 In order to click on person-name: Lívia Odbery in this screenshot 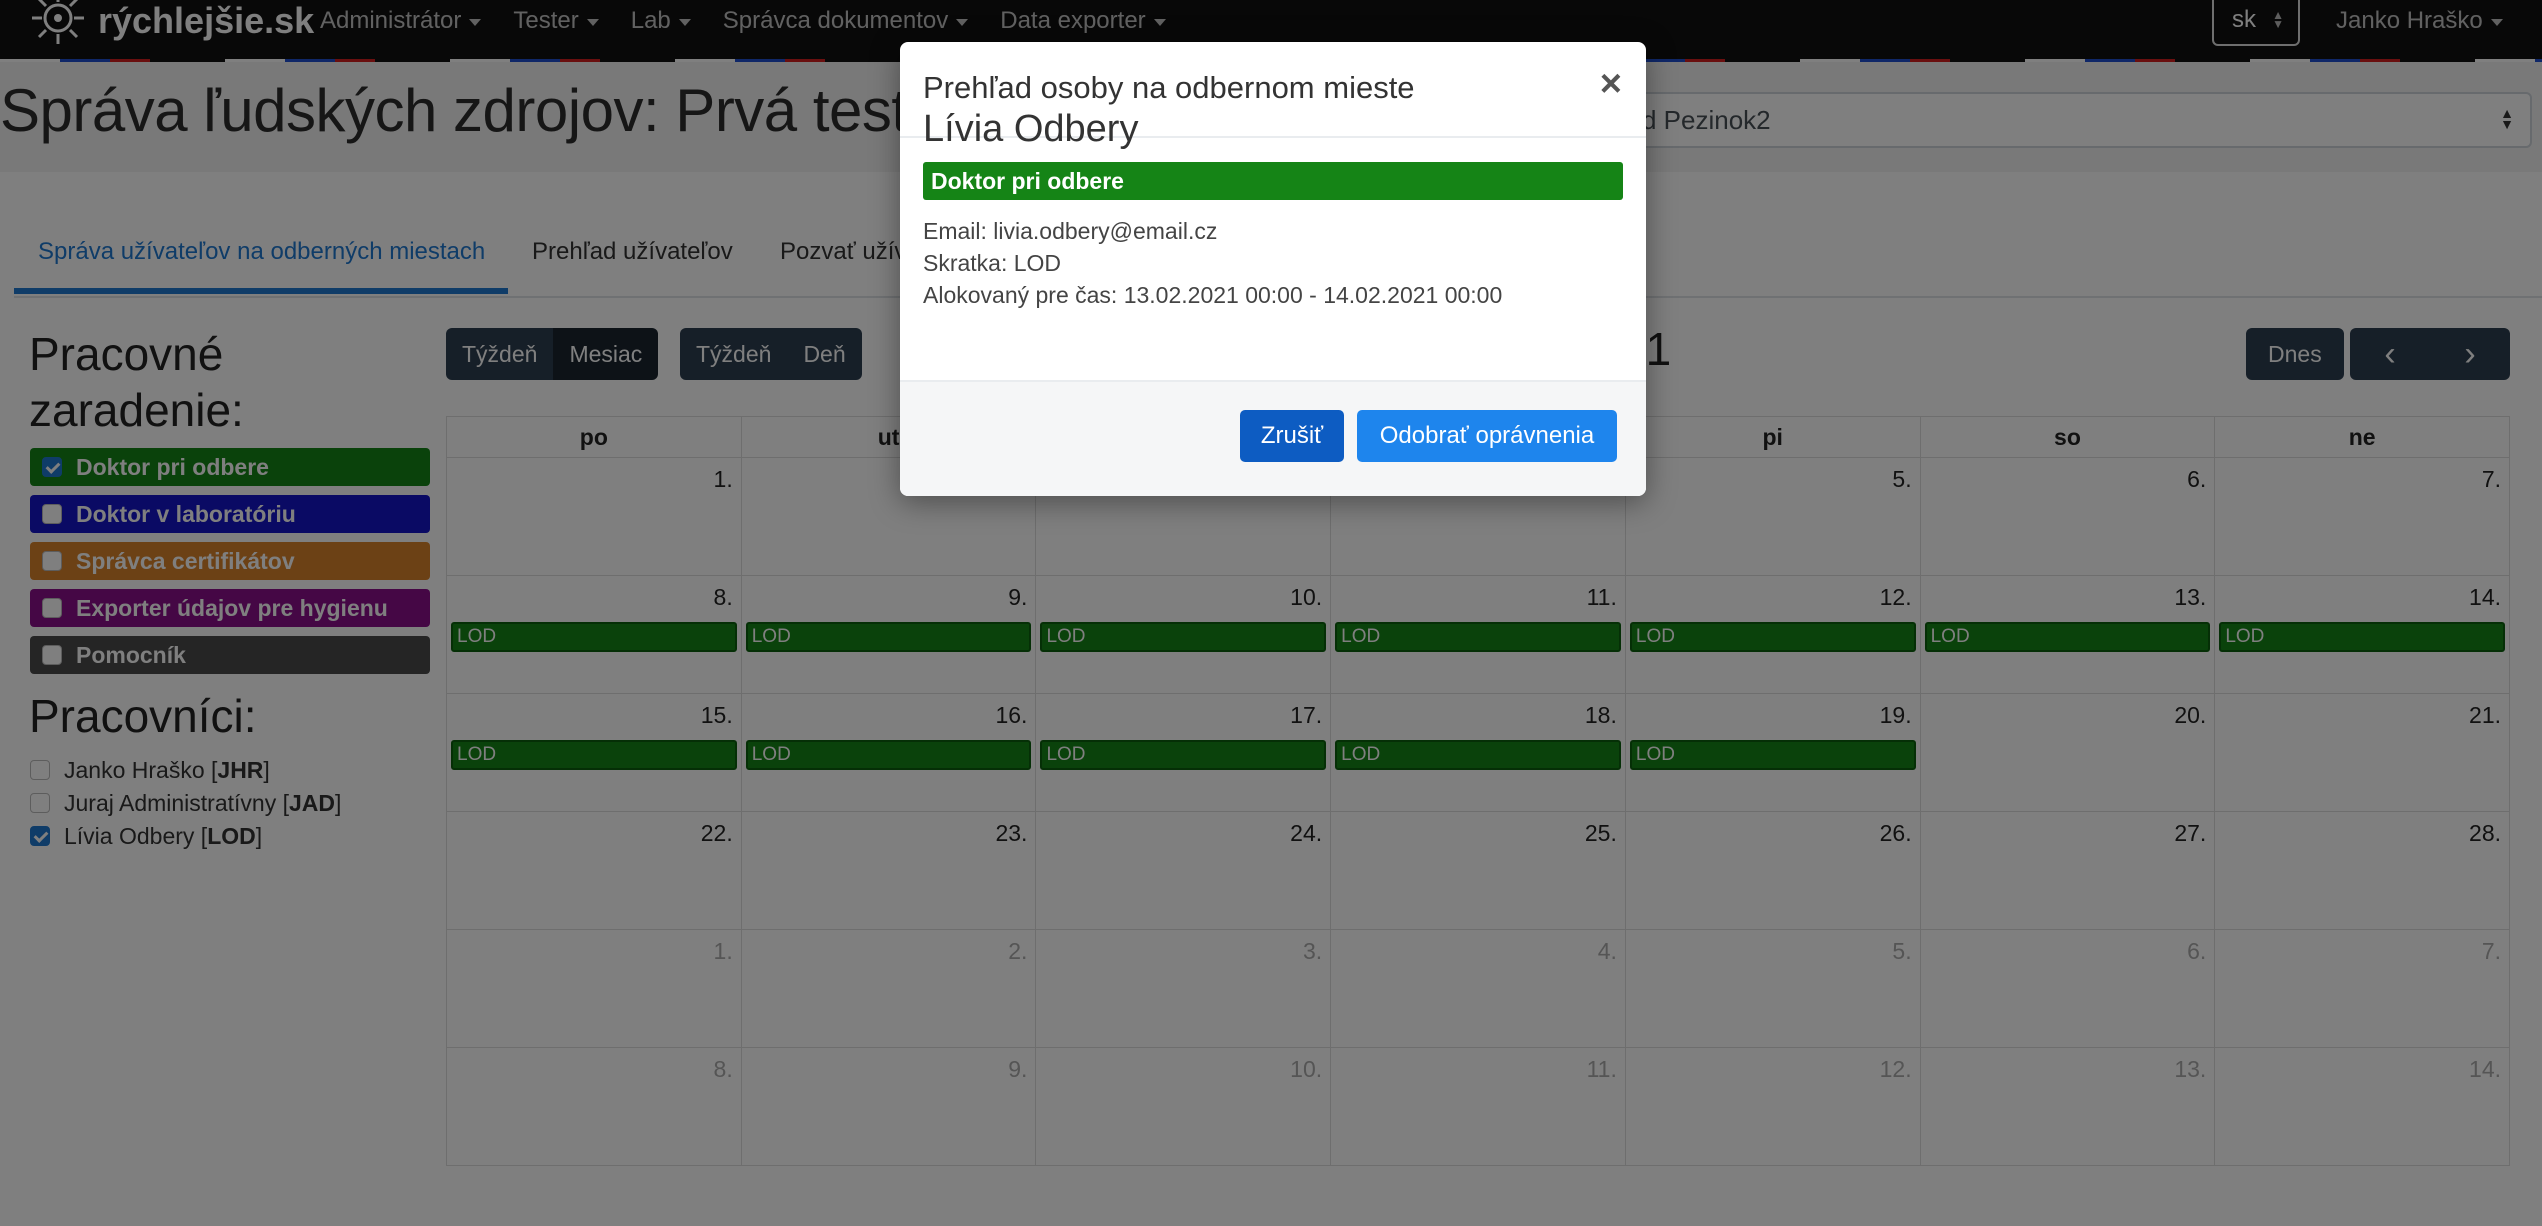, I will do `click(1031, 129)`.